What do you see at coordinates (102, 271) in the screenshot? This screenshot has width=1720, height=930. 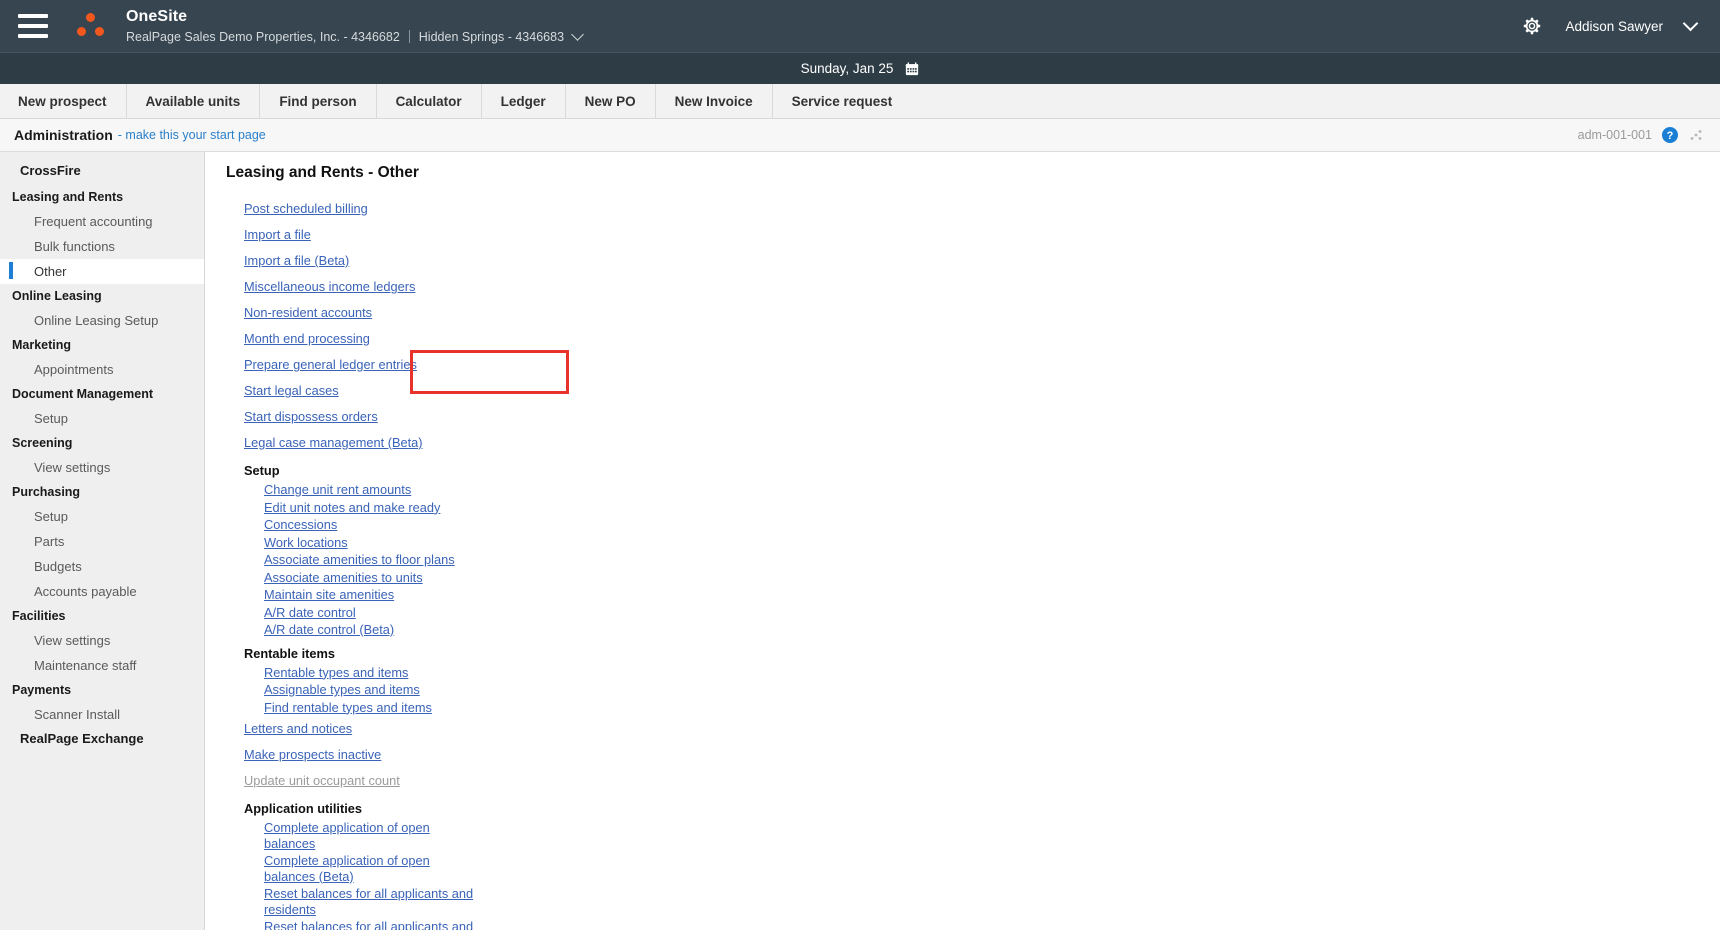 I see `sidebar-item-other: Other` at bounding box center [102, 271].